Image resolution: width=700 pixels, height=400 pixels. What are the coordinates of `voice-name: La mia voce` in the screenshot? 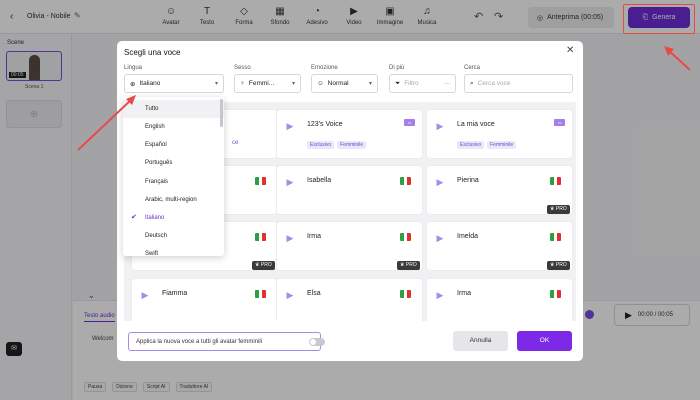 It's located at (476, 124).